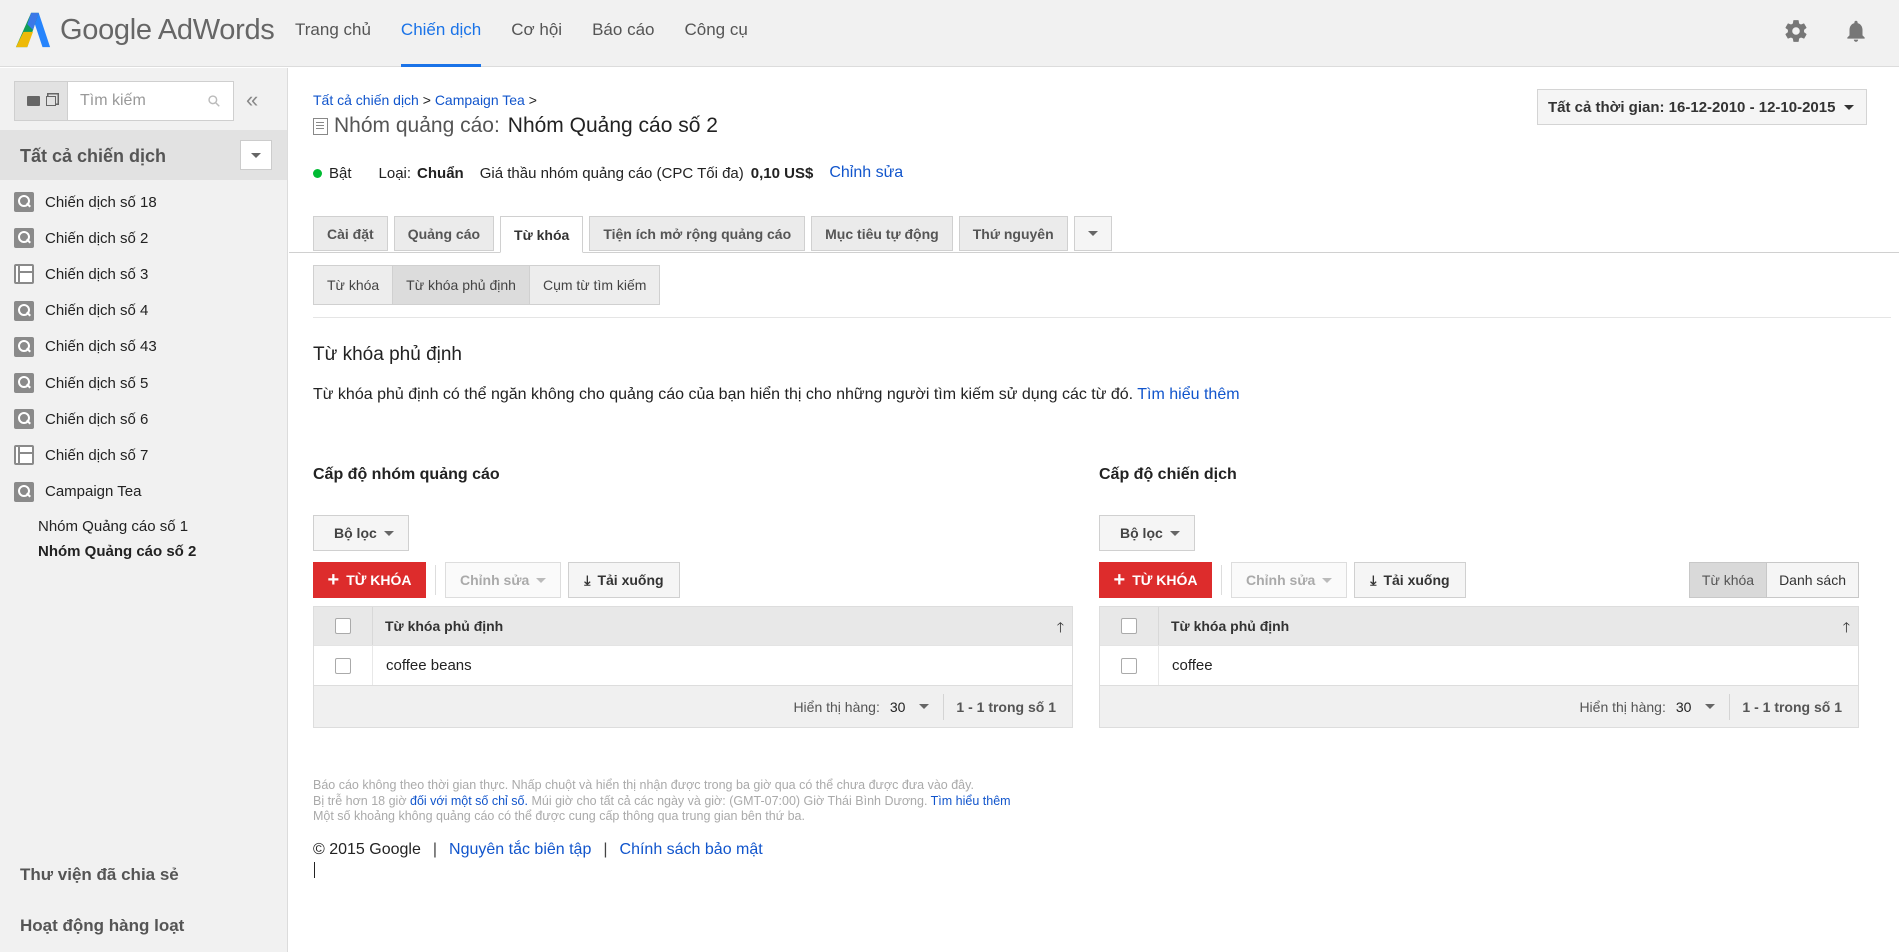 Image resolution: width=1899 pixels, height=952 pixels. I want to click on tab-settings: Cài đặt, so click(350, 233).